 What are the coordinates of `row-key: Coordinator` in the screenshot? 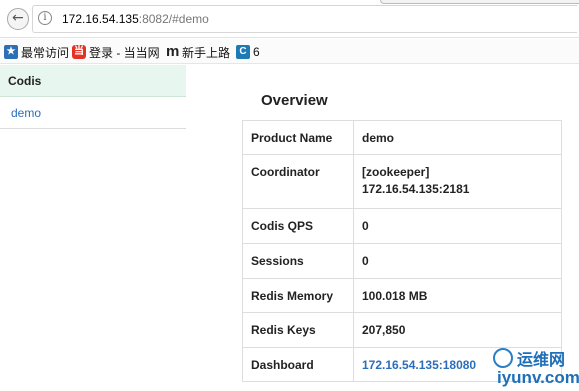 It's located at (298, 181).